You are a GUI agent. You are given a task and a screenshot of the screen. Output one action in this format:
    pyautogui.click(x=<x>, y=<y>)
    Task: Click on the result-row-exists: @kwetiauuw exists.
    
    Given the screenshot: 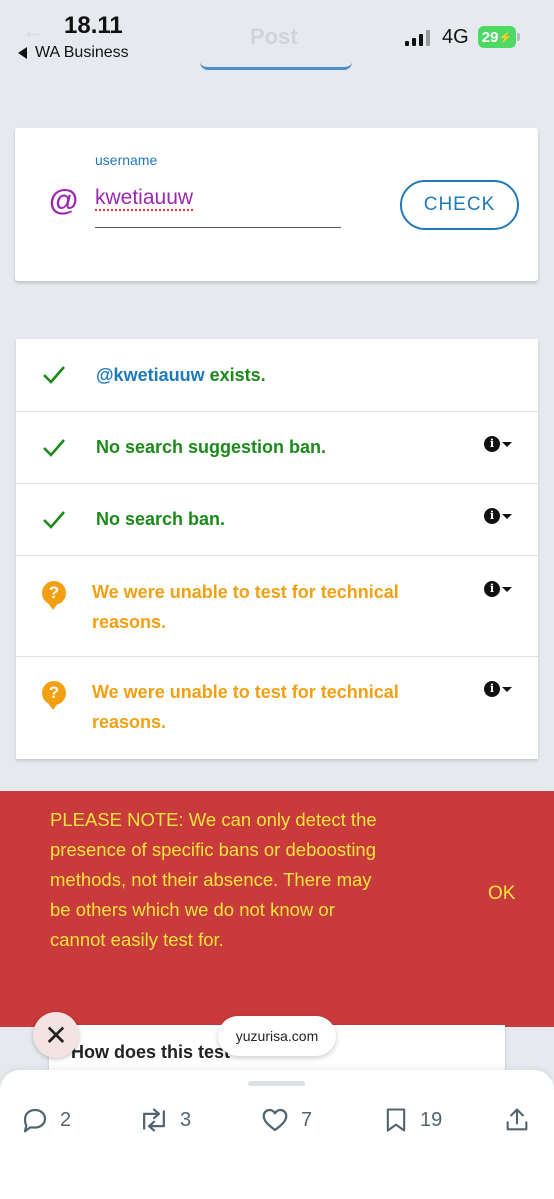 What is the action you would take?
    pyautogui.click(x=277, y=375)
    